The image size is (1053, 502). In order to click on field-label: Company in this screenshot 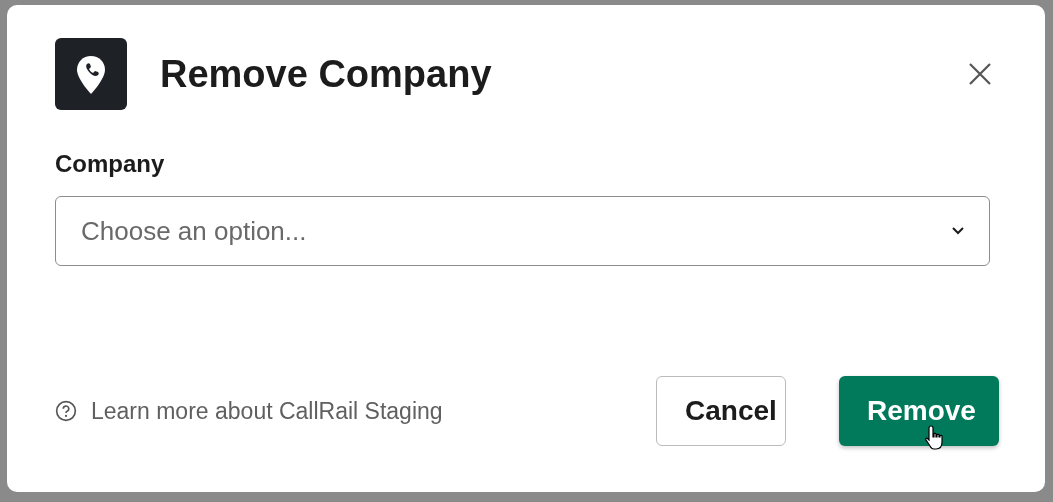, I will do `click(110, 164)`.